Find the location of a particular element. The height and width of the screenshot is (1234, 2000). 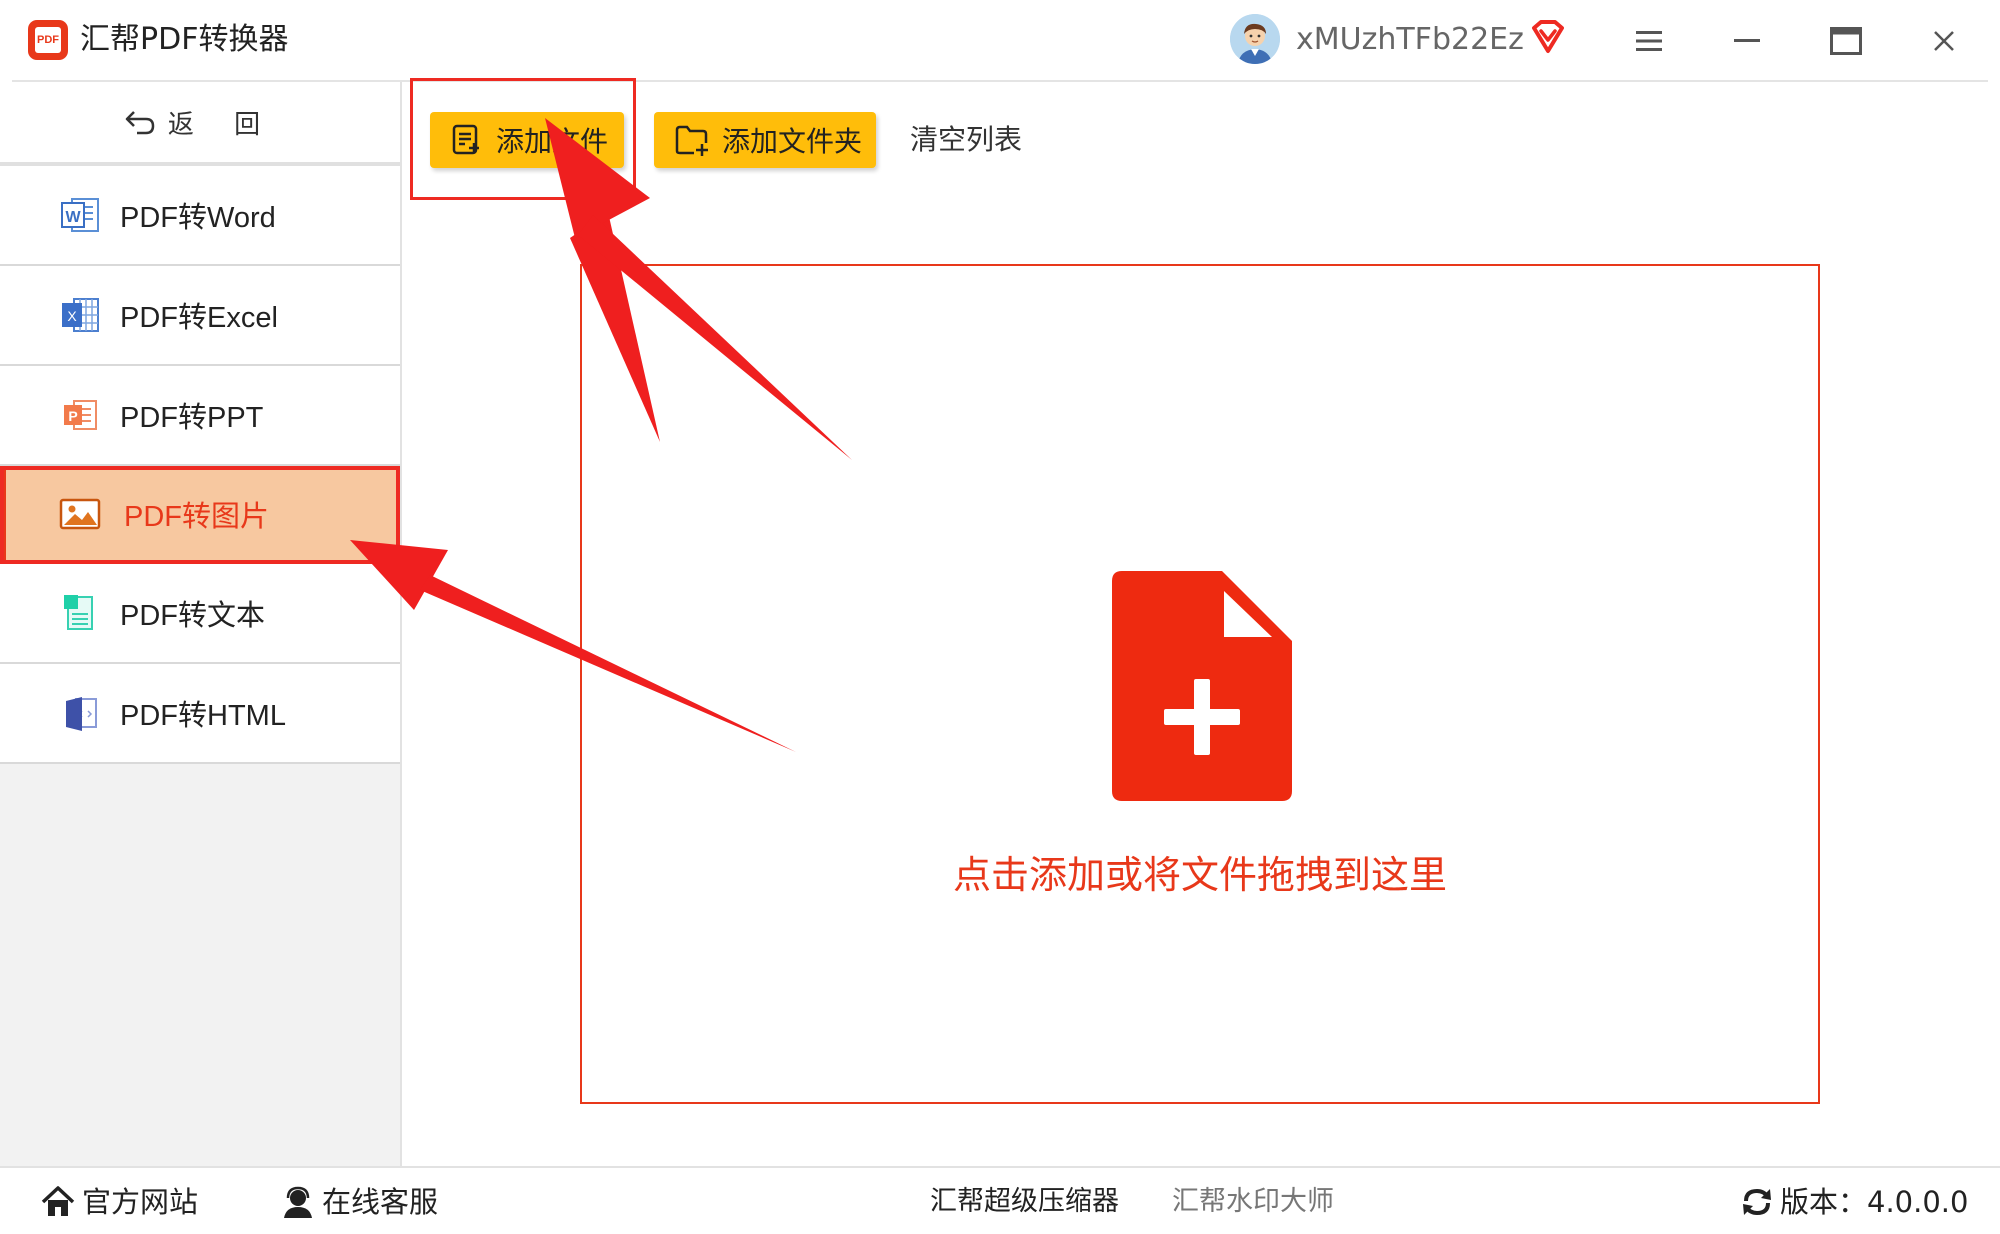

watermark-link: 汇帮水印大师 is located at coordinates (1253, 1201).